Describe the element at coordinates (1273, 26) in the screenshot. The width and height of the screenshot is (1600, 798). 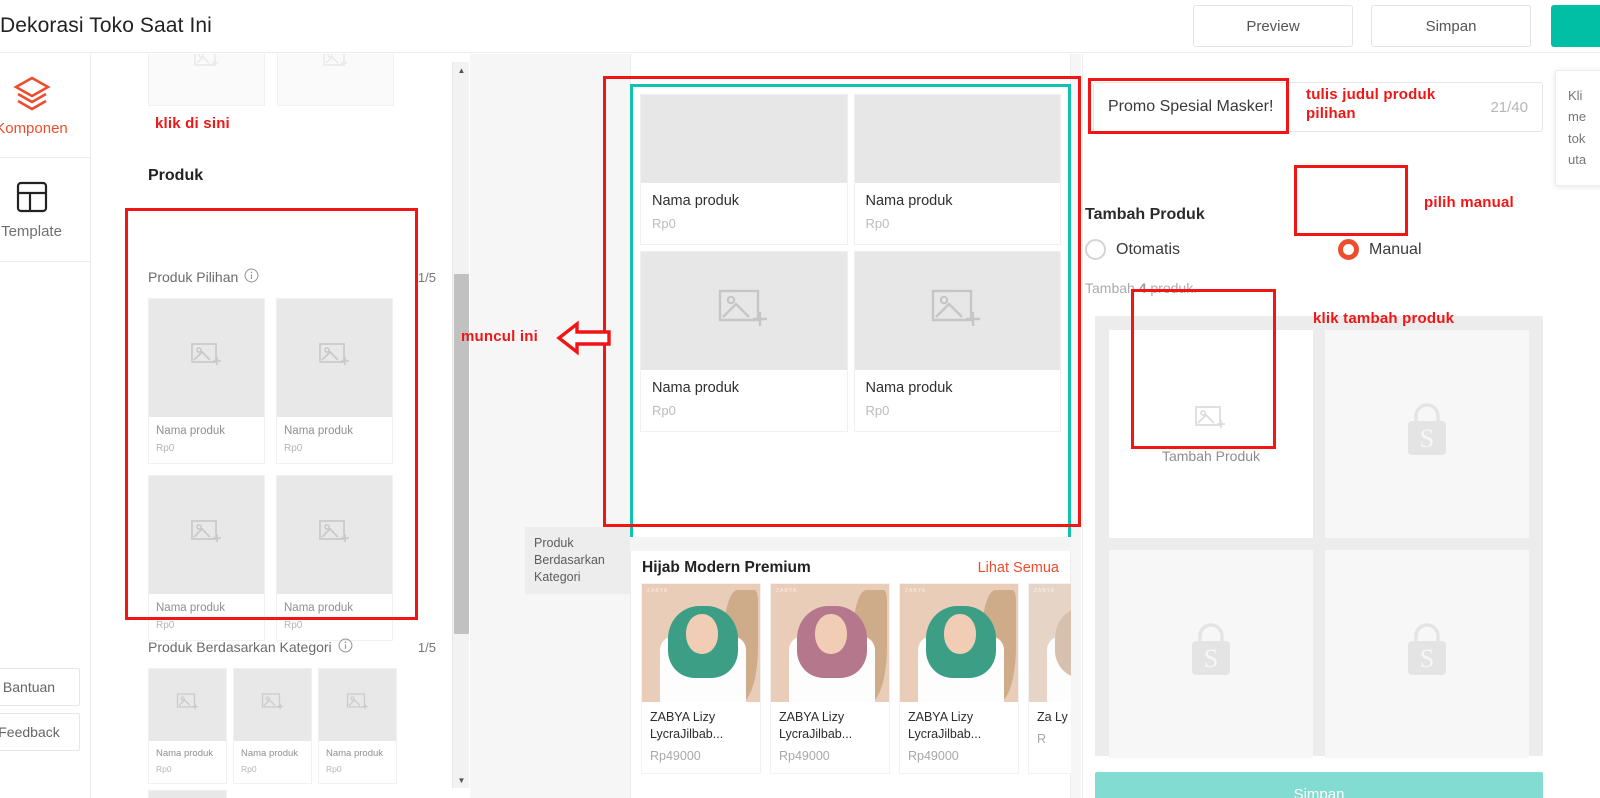
I see `preview-button: Preview` at that location.